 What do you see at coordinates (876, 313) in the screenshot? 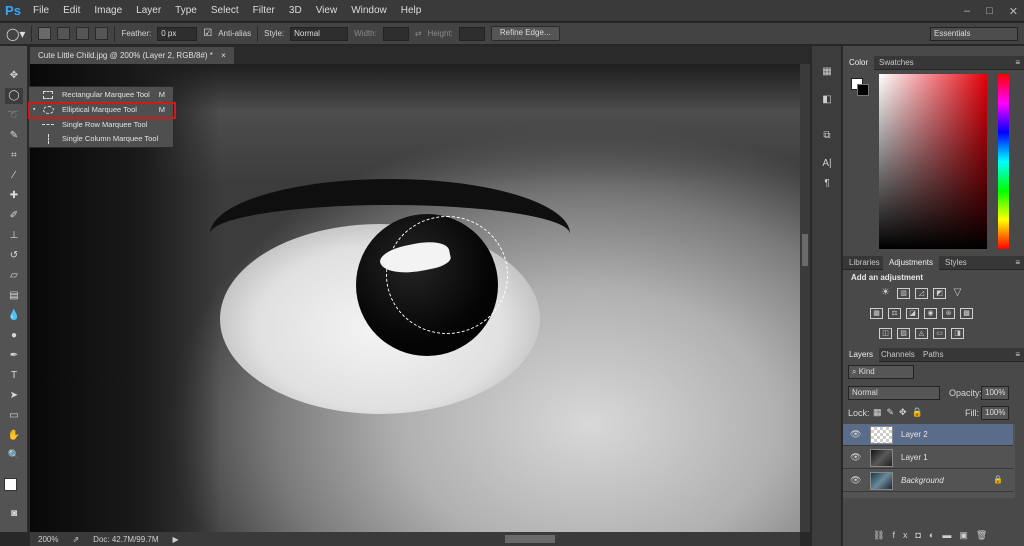
I see `hue-saturation-icon: ▦` at bounding box center [876, 313].